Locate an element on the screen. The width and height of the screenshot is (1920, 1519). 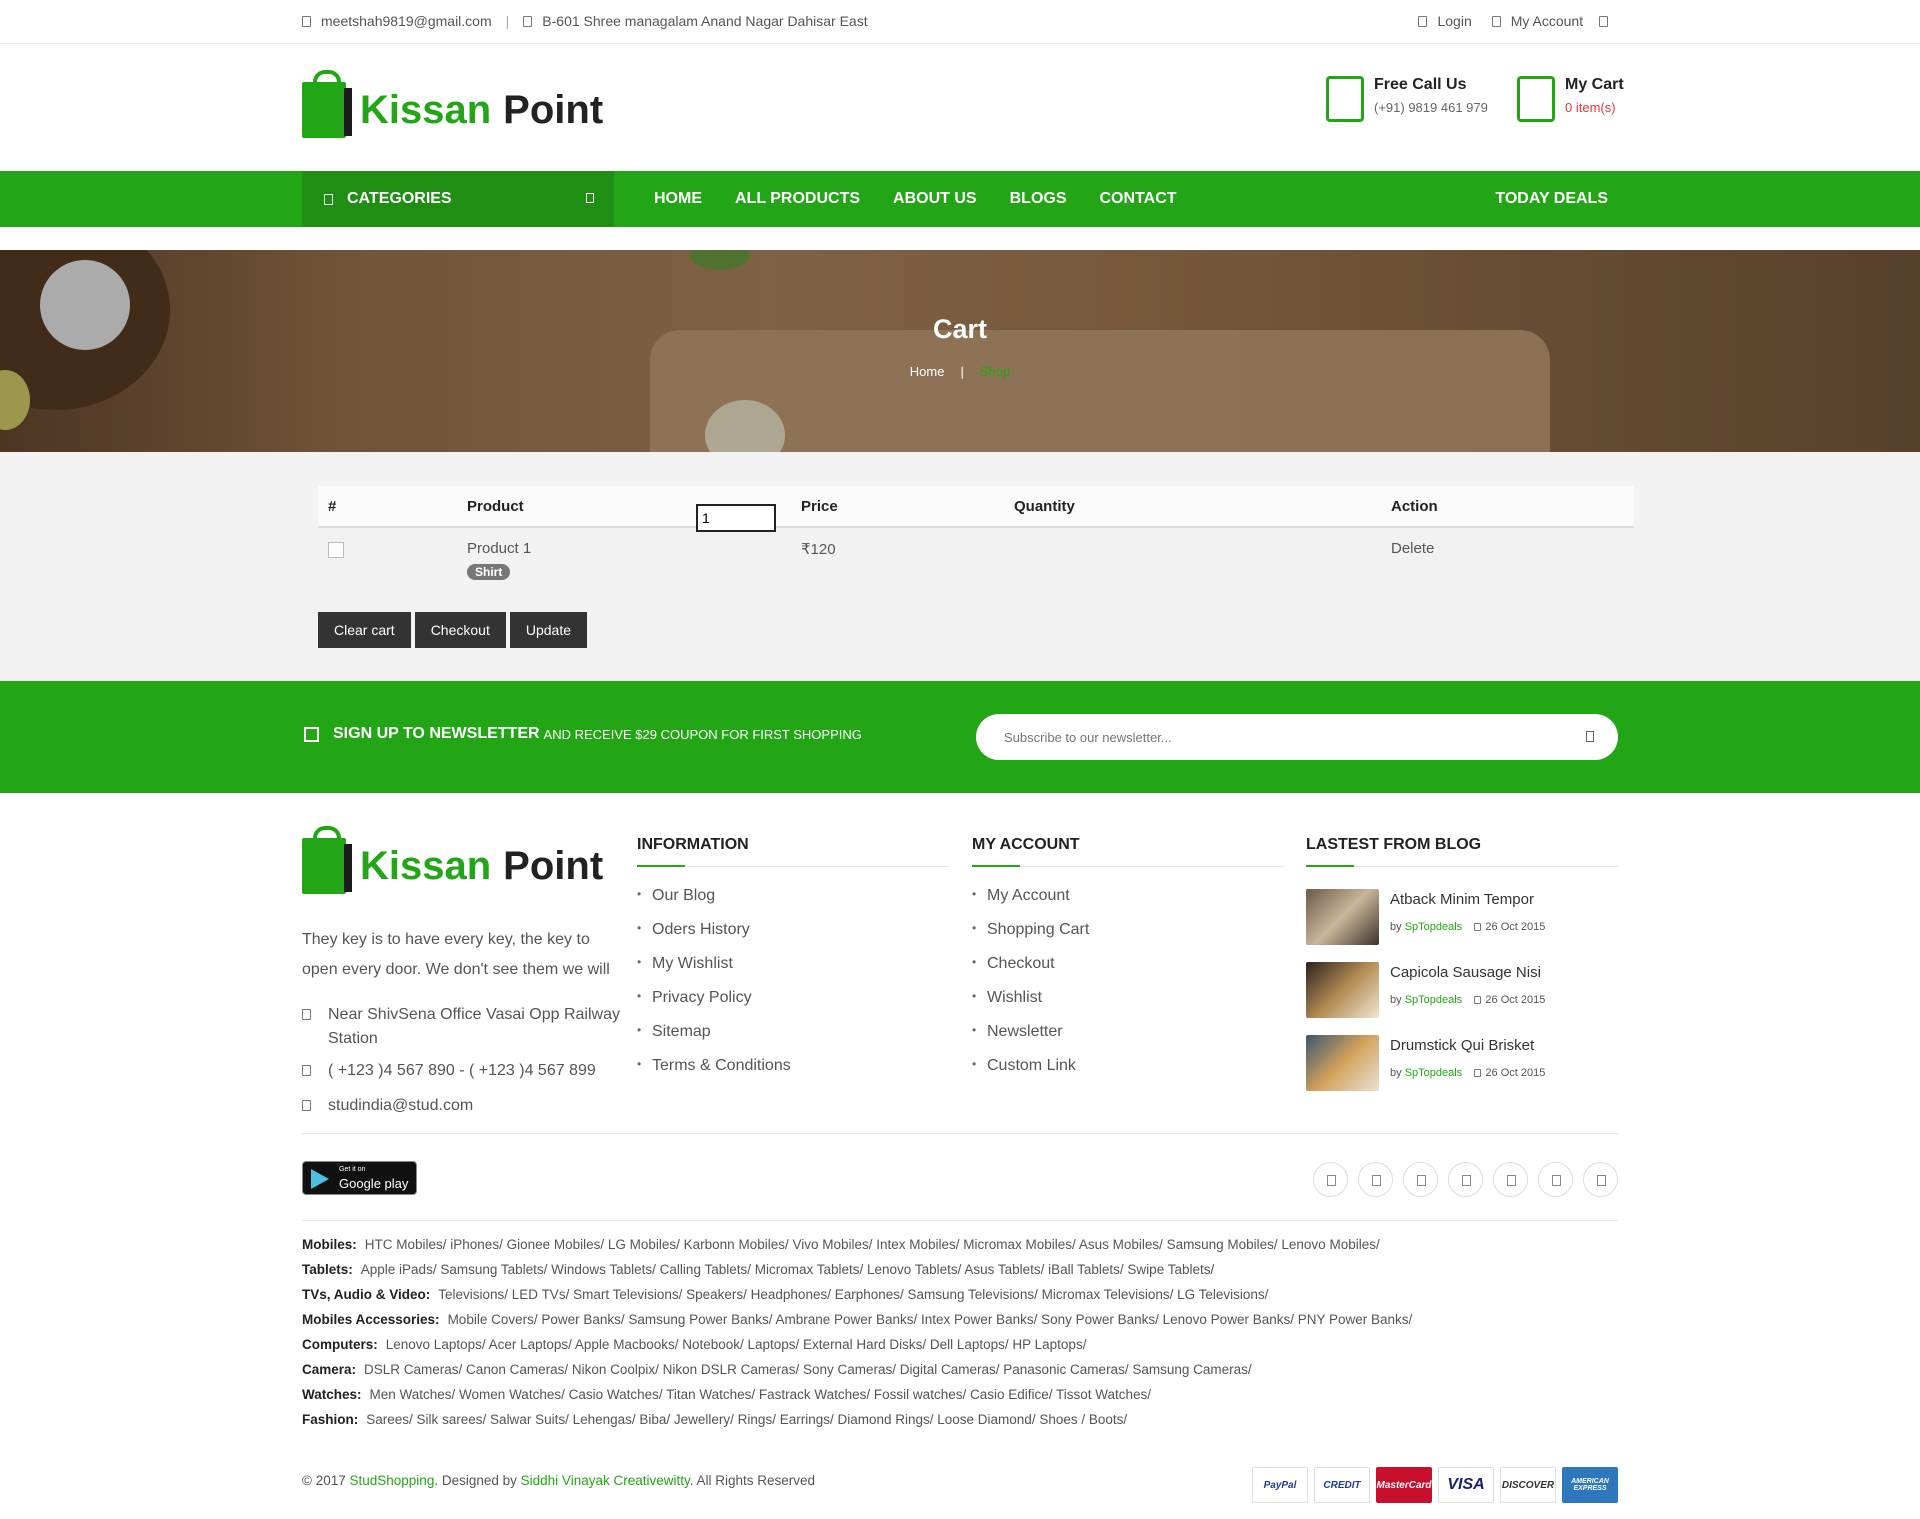
my-account-heading: MY ACCOUNT is located at coordinates (1128, 851).